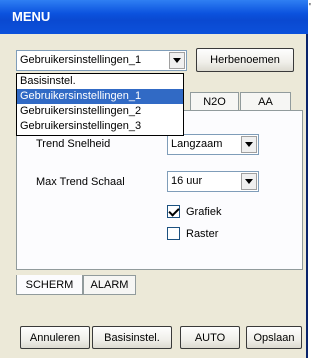 This screenshot has height=358, width=320. Describe the element at coordinates (173, 211) in the screenshot. I see `graph-checkbox` at that location.